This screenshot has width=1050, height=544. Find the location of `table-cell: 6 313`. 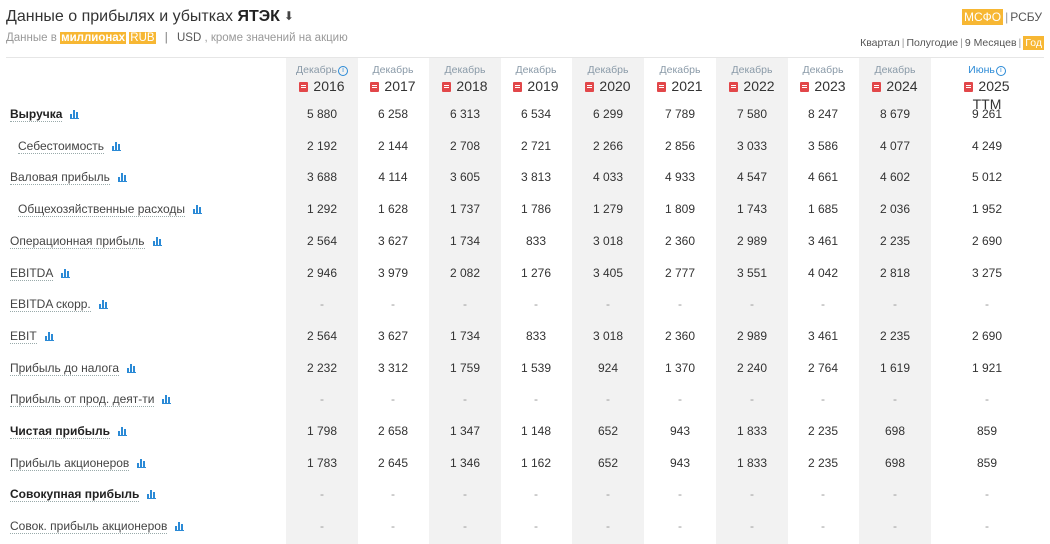

table-cell: 6 313 is located at coordinates (465, 114).